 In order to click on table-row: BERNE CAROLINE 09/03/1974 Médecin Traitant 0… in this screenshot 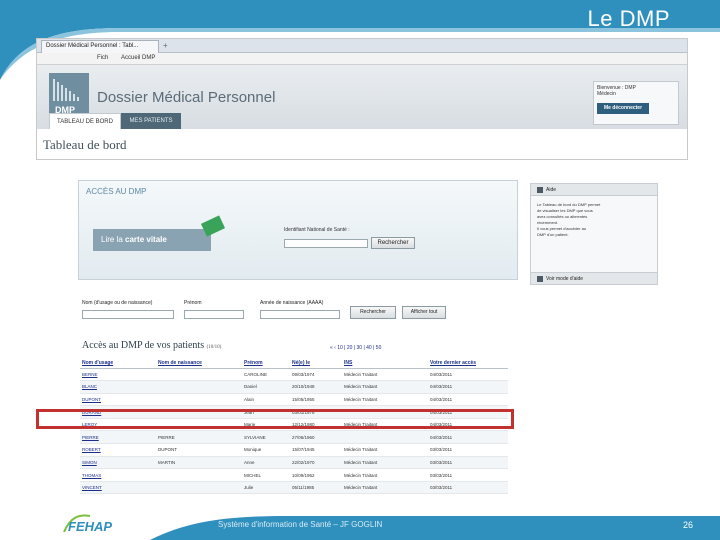, I will do `click(294, 375)`.